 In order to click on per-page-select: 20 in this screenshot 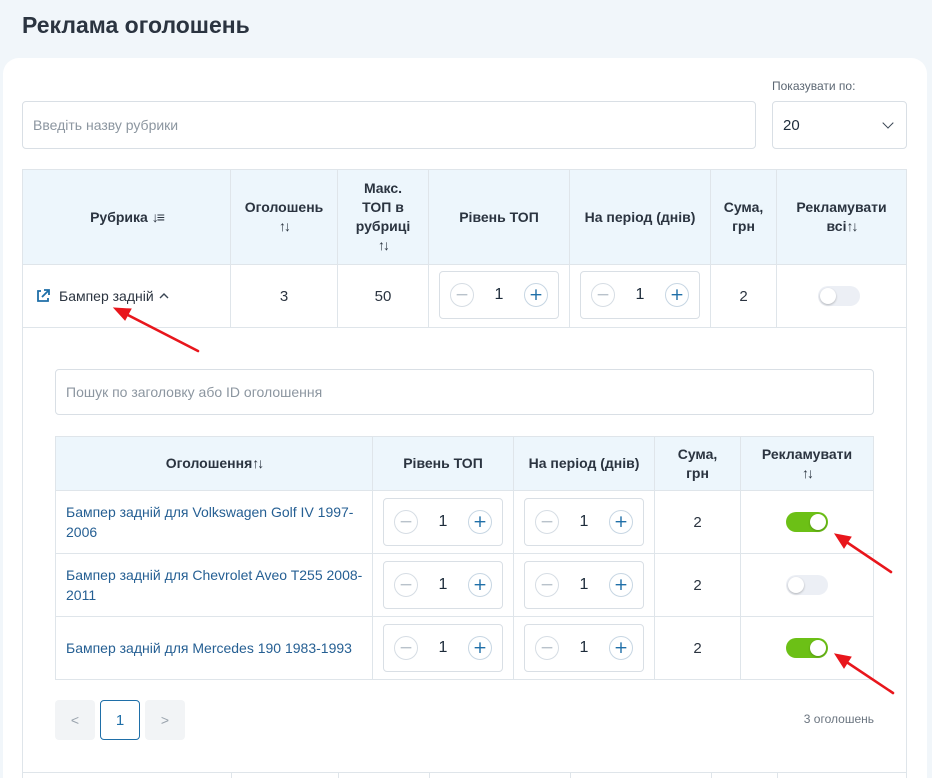, I will do `click(839, 125)`.